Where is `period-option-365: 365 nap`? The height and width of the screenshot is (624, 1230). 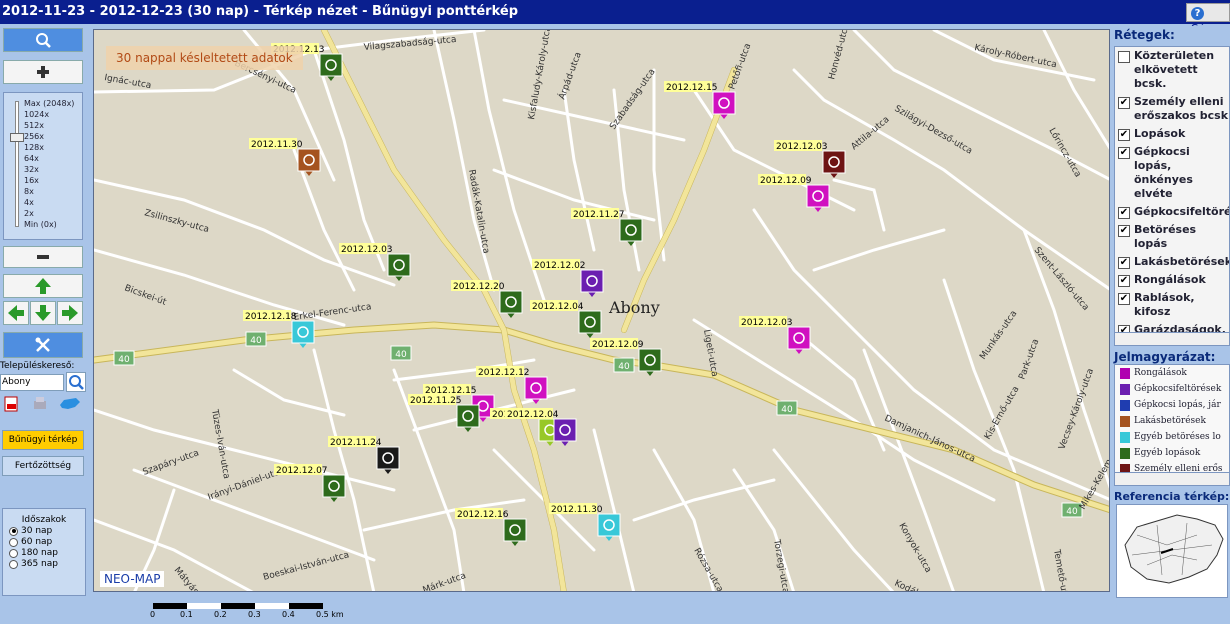
period-option-365: 365 nap is located at coordinates (47, 564).